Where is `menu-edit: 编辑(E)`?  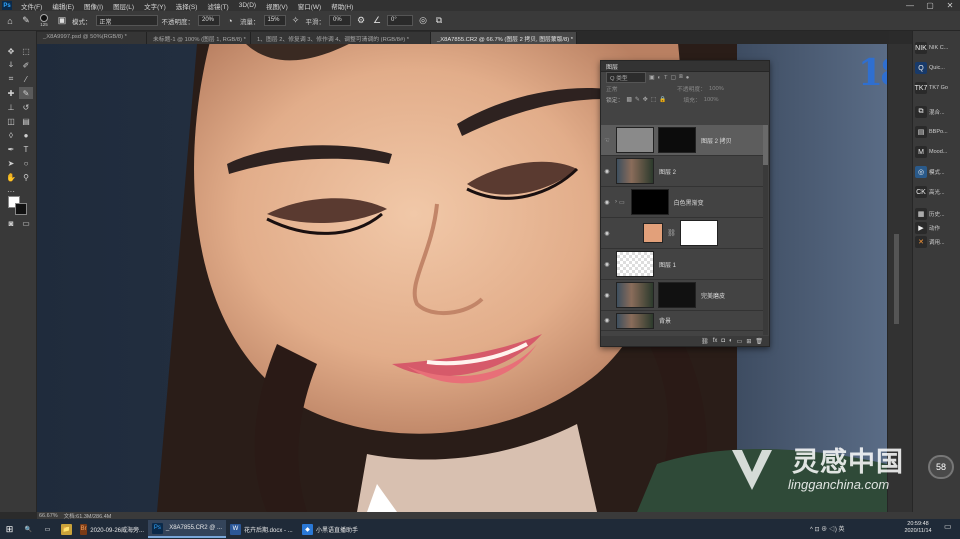 menu-edit: 编辑(E) is located at coordinates (63, 6).